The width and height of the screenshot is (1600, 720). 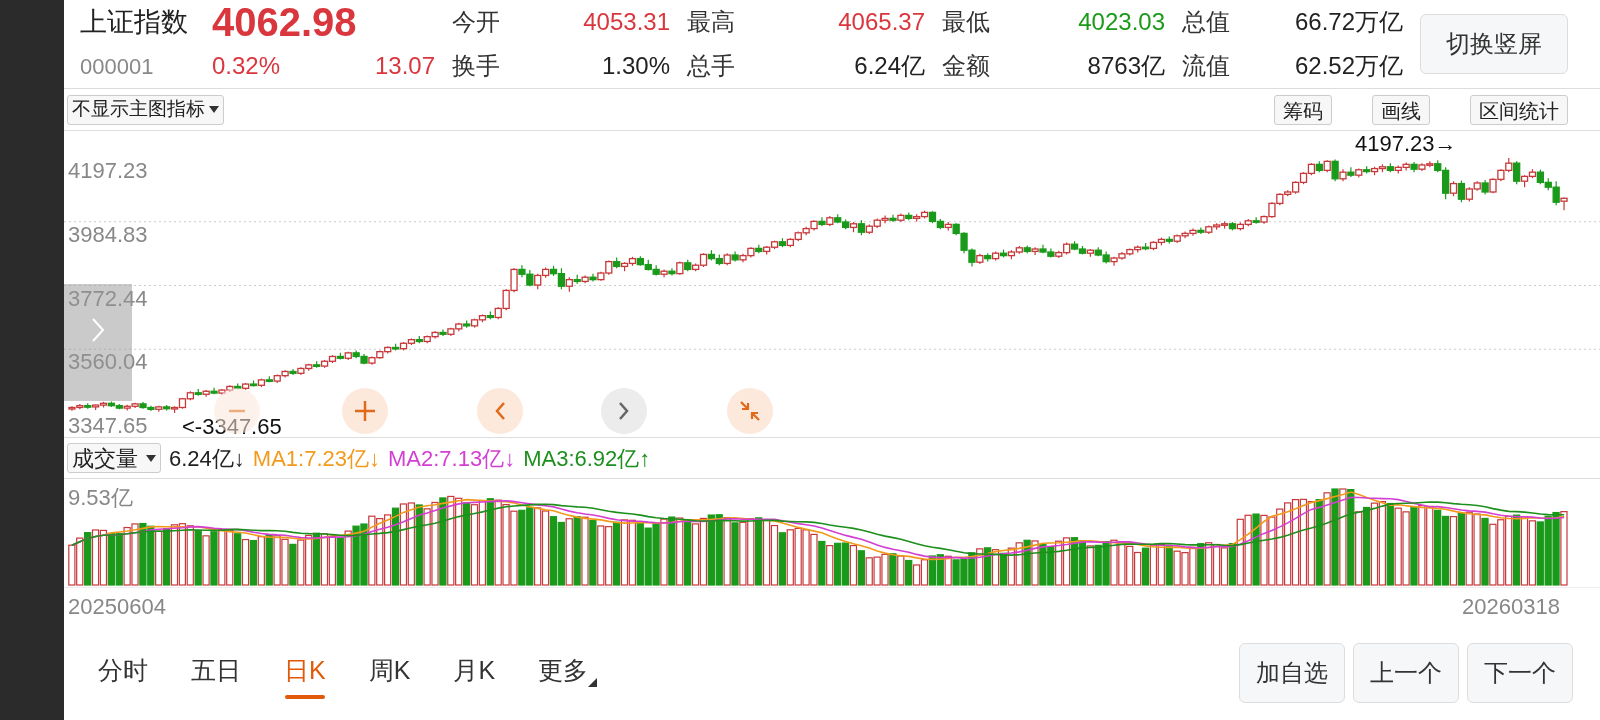 What do you see at coordinates (1401, 109) in the screenshot?
I see `tool-button: 画线` at bounding box center [1401, 109].